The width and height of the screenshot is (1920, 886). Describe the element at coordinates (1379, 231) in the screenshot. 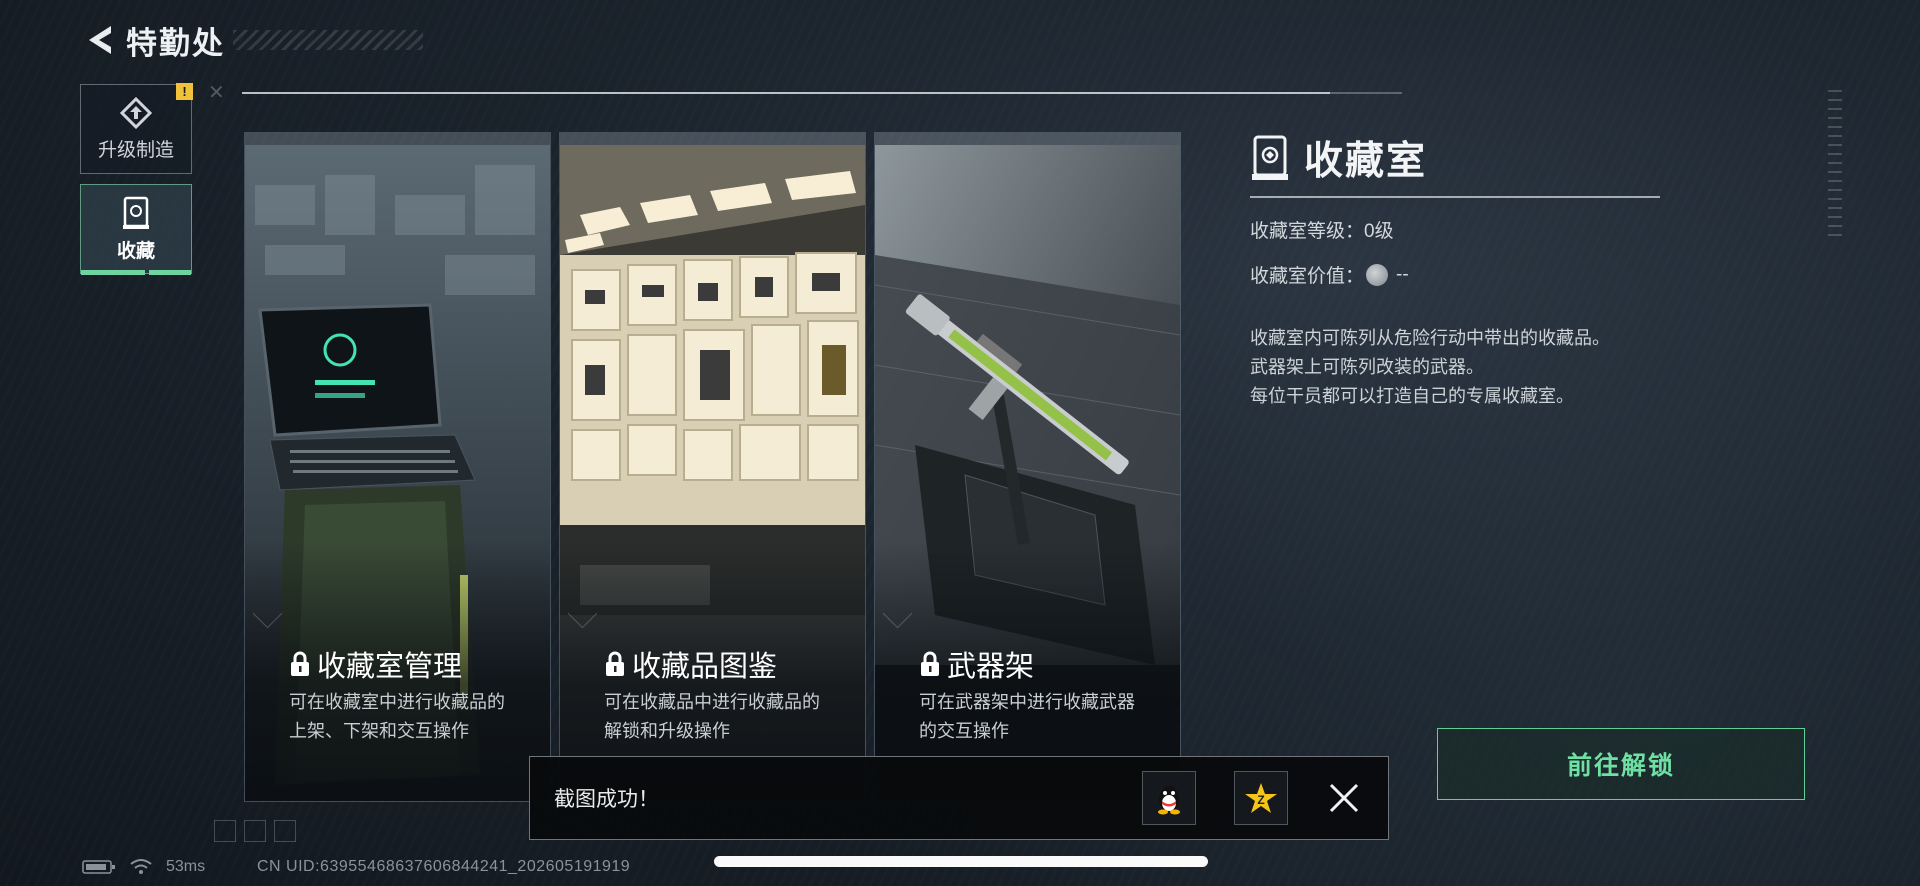

I see `collection-level-value: 0级` at that location.